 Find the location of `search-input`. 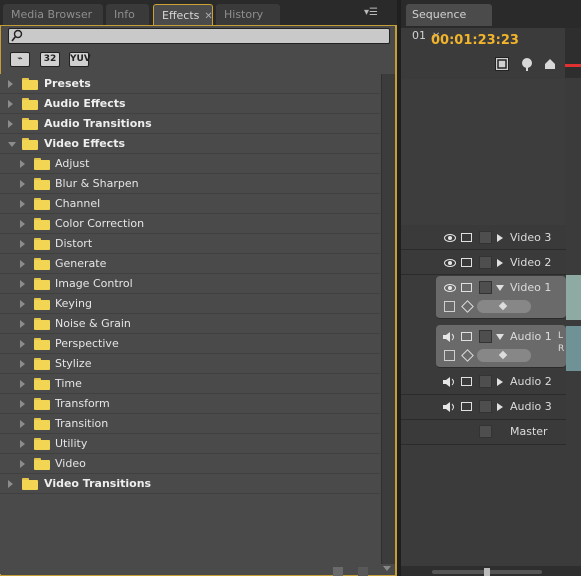

search-input is located at coordinates (199, 36).